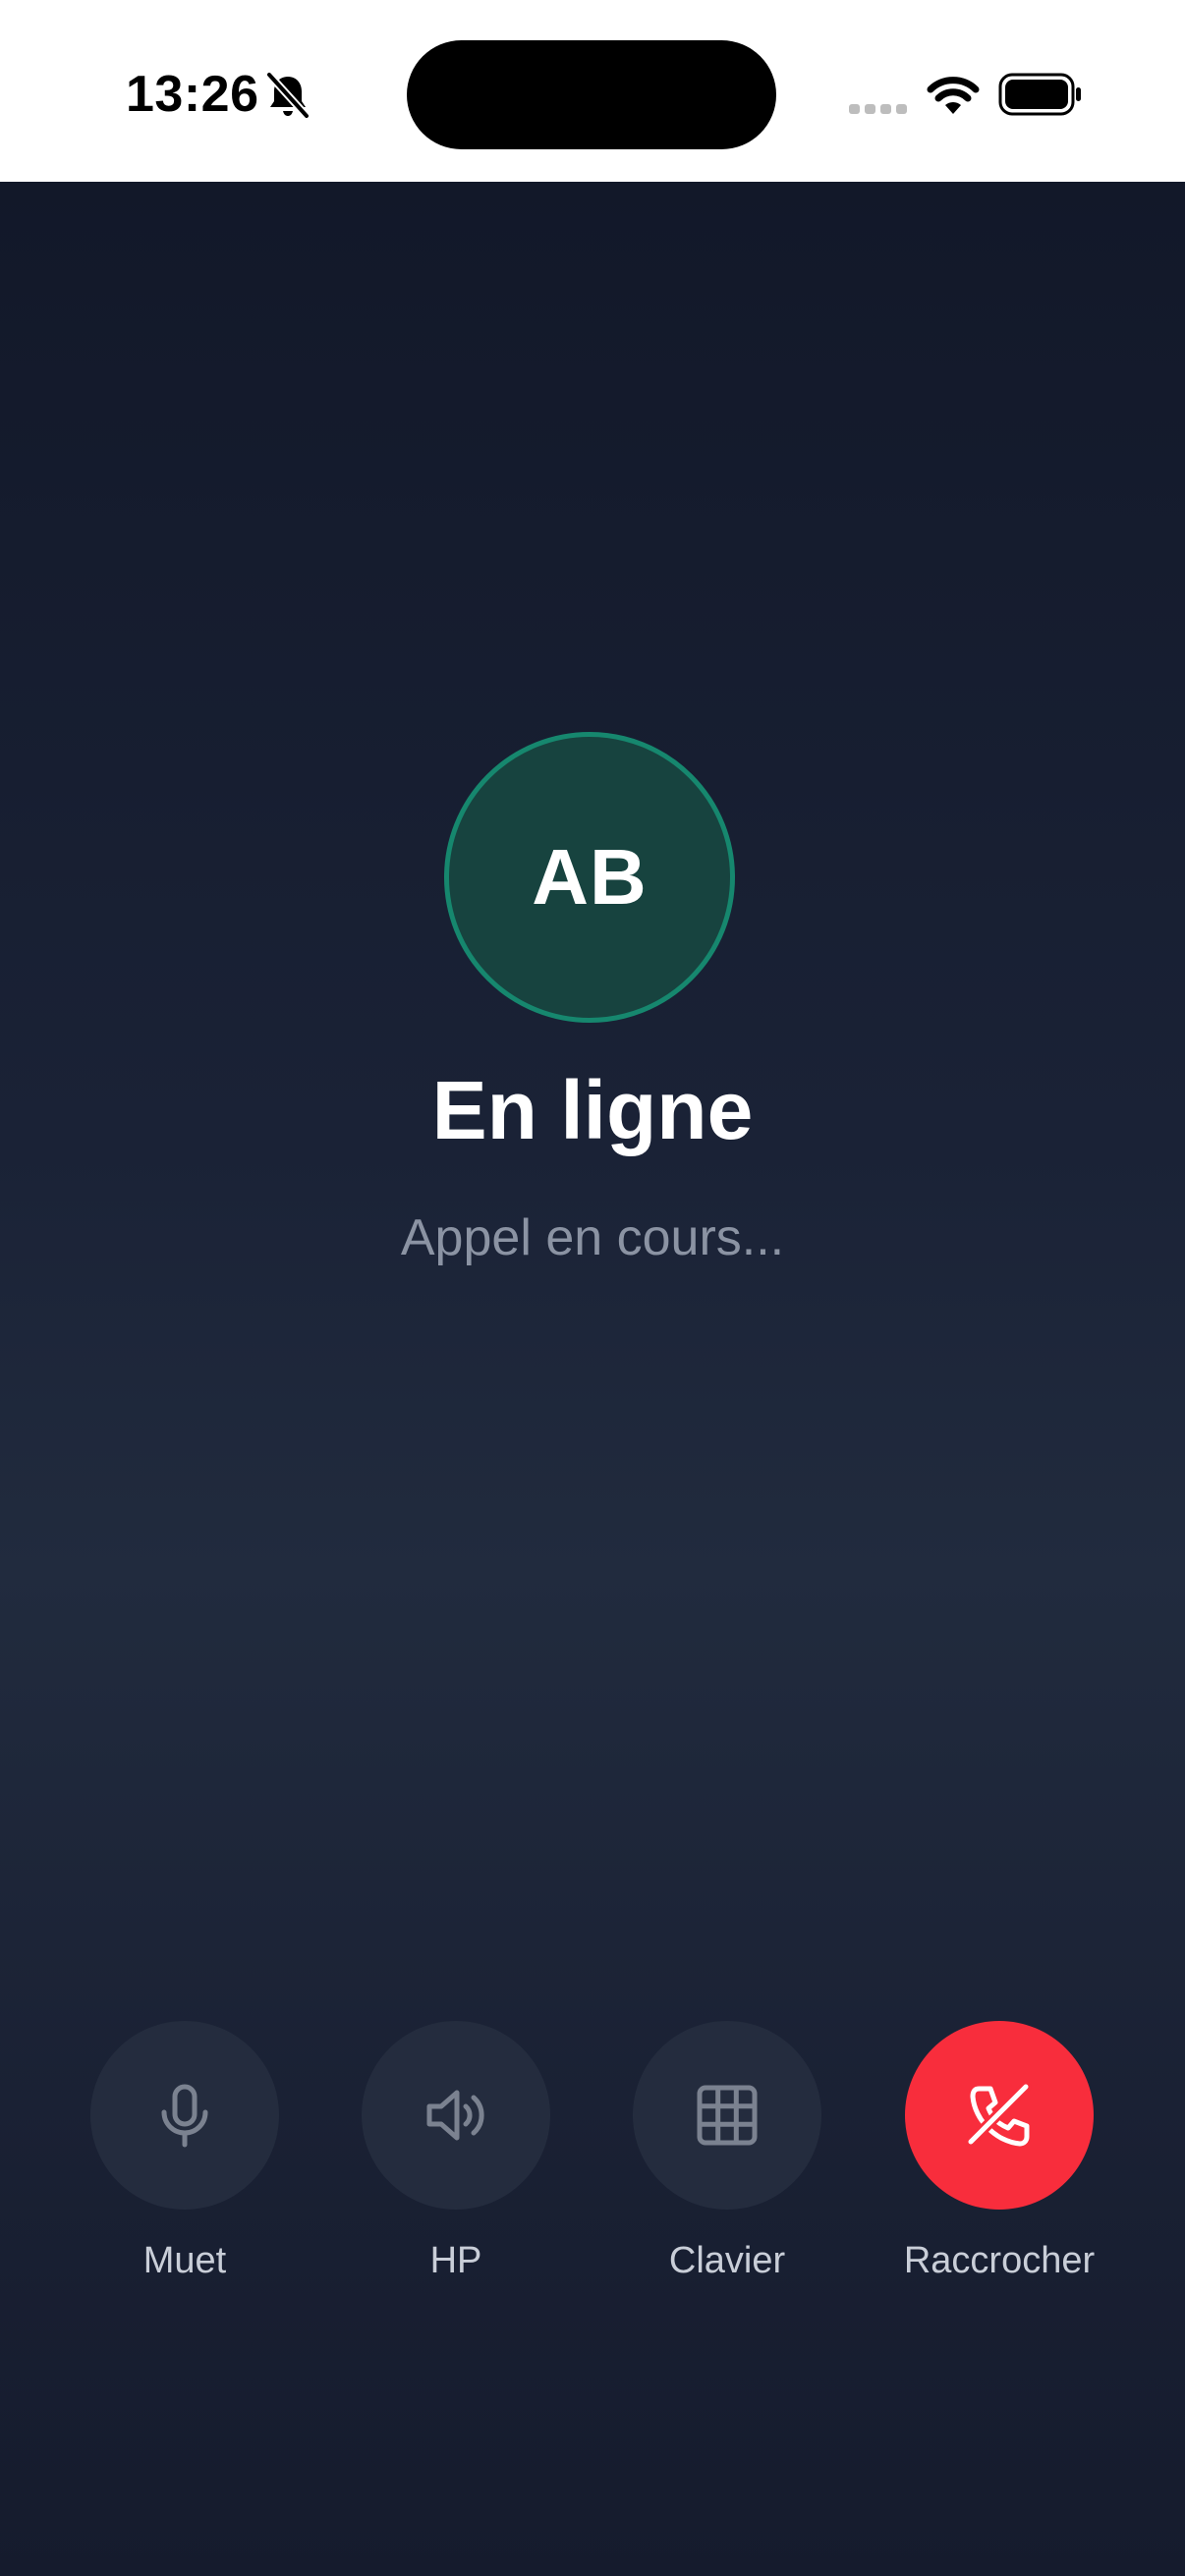  What do you see at coordinates (288, 95) in the screenshot?
I see `bell-slash-icon` at bounding box center [288, 95].